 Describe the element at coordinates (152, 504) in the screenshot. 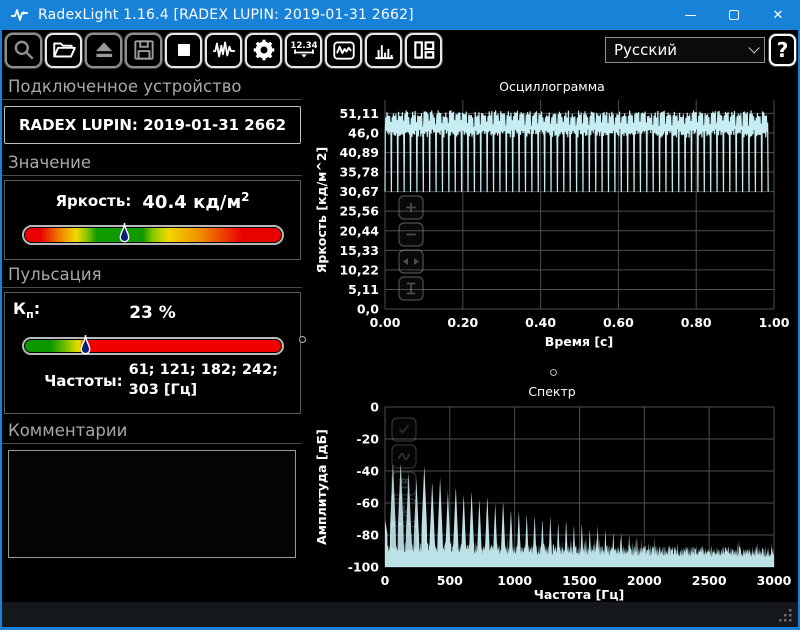

I see `comments-input` at that location.